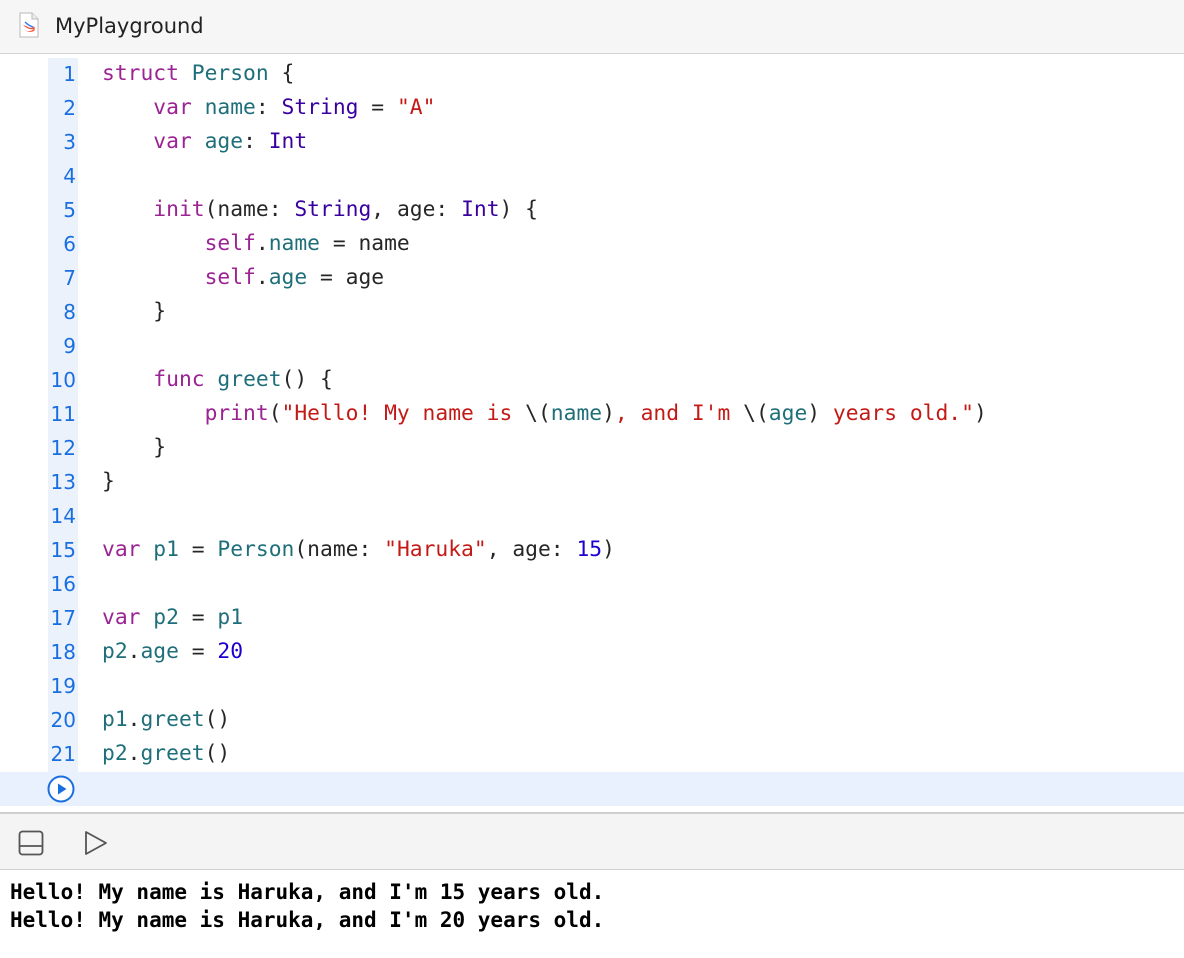 The image size is (1184, 958). Describe the element at coordinates (63, 516) in the screenshot. I see `line-number: 14` at that location.